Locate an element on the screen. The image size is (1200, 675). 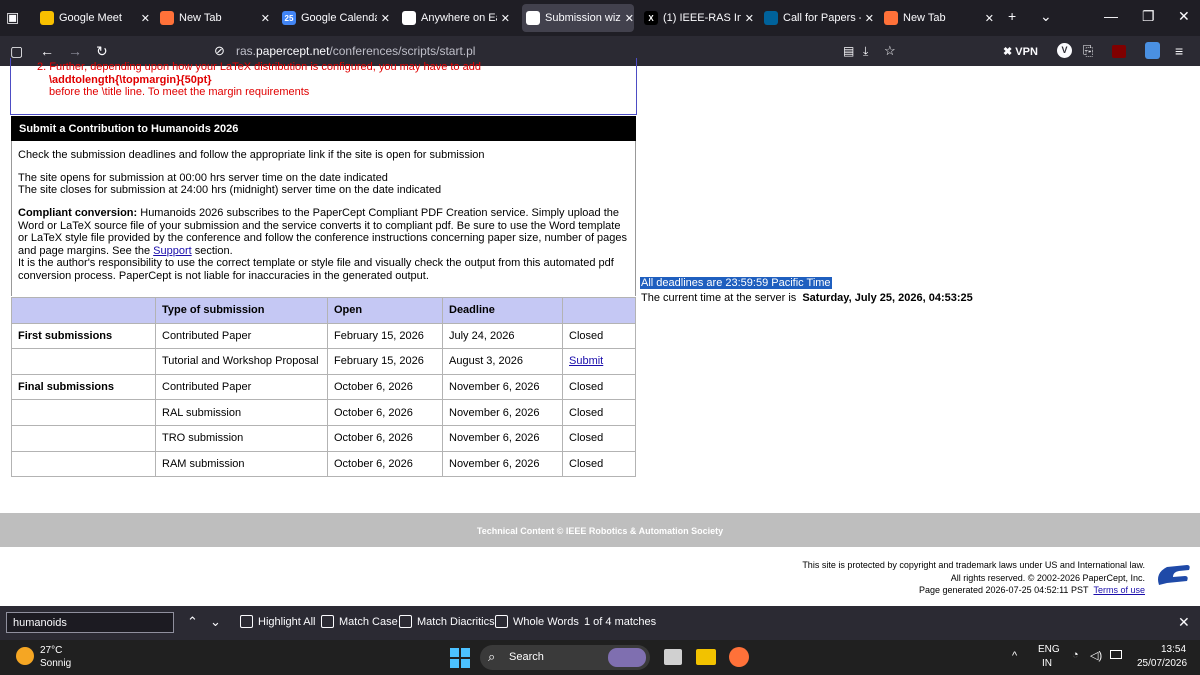
taskbar-search: ⌕ Search is located at coordinates (565, 657).